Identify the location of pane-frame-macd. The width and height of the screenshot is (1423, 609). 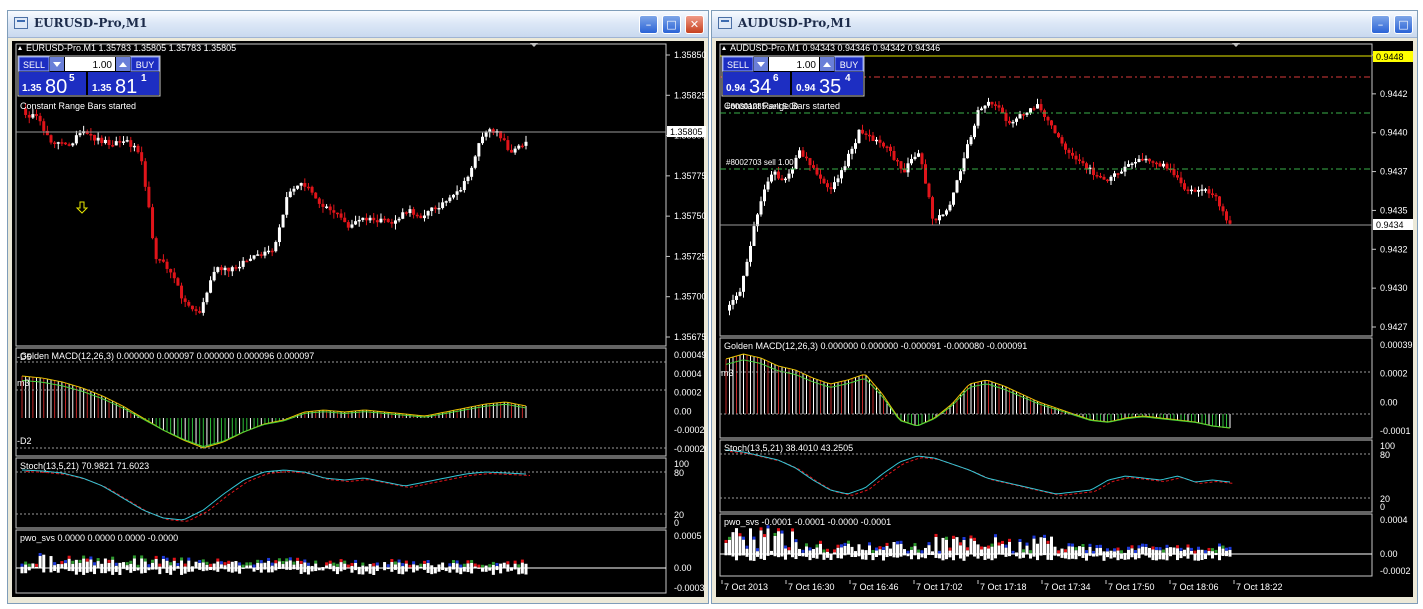
(341, 402).